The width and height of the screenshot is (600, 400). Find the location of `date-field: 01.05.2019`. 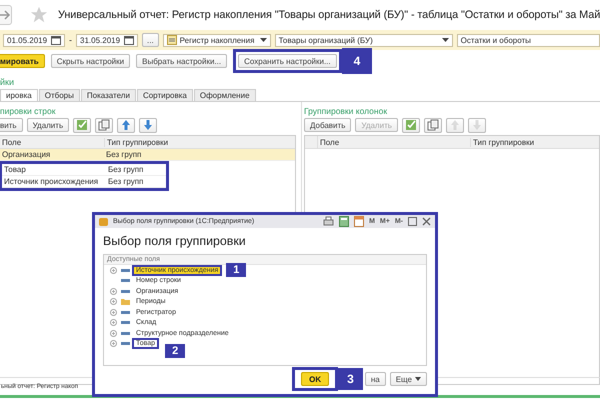

date-field: 01.05.2019 is located at coordinates (34, 40).